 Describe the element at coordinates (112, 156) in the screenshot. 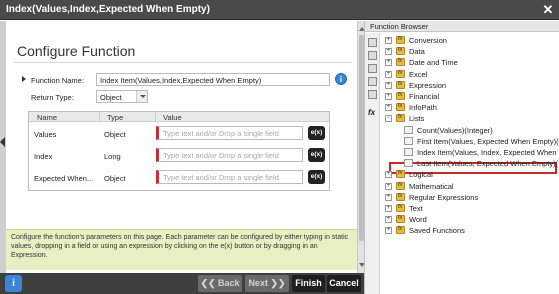

I see `param-type: Long` at that location.